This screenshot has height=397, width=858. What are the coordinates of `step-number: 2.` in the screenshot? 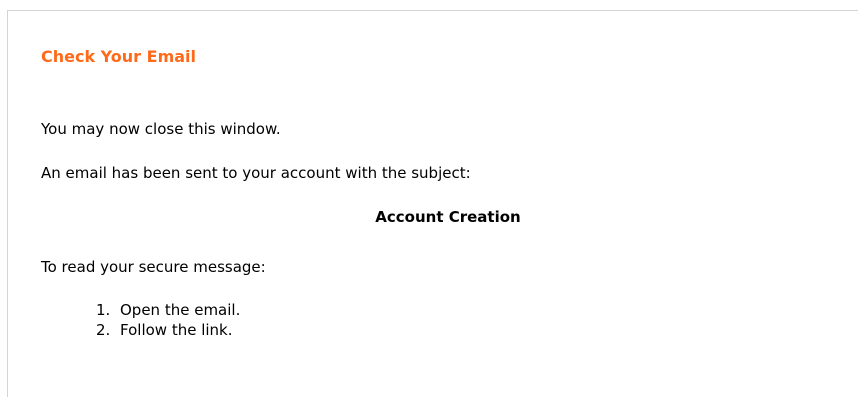 It's located at (103, 330).